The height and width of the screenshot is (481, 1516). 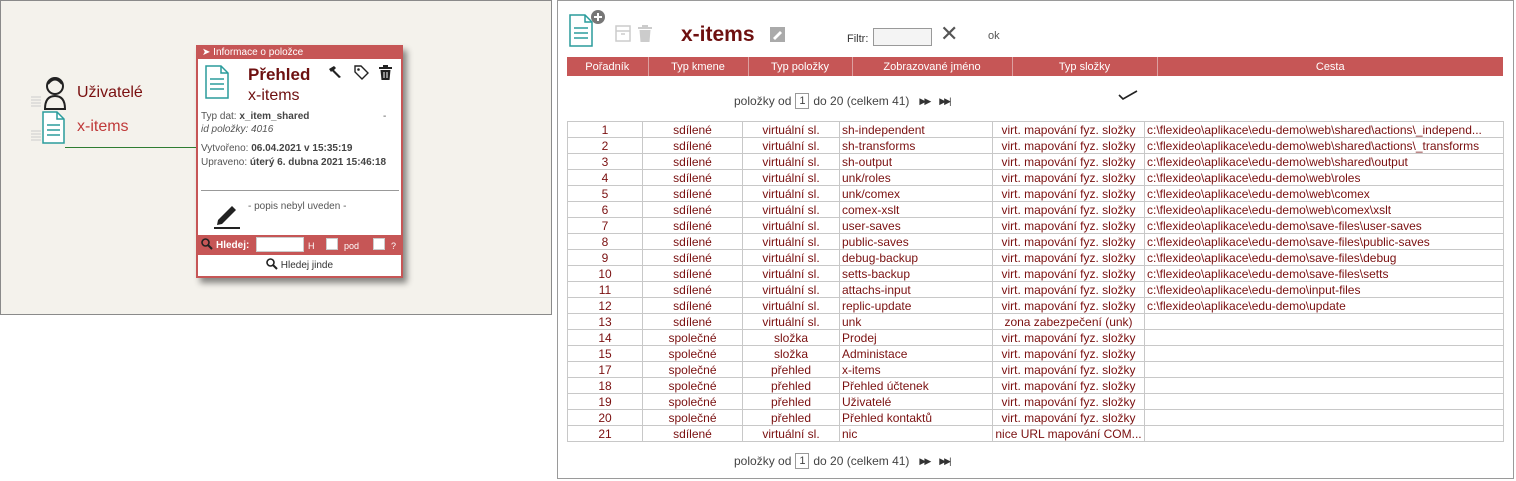 What do you see at coordinates (916, 305) in the screenshot?
I see `row-display-name: replic-update` at bounding box center [916, 305].